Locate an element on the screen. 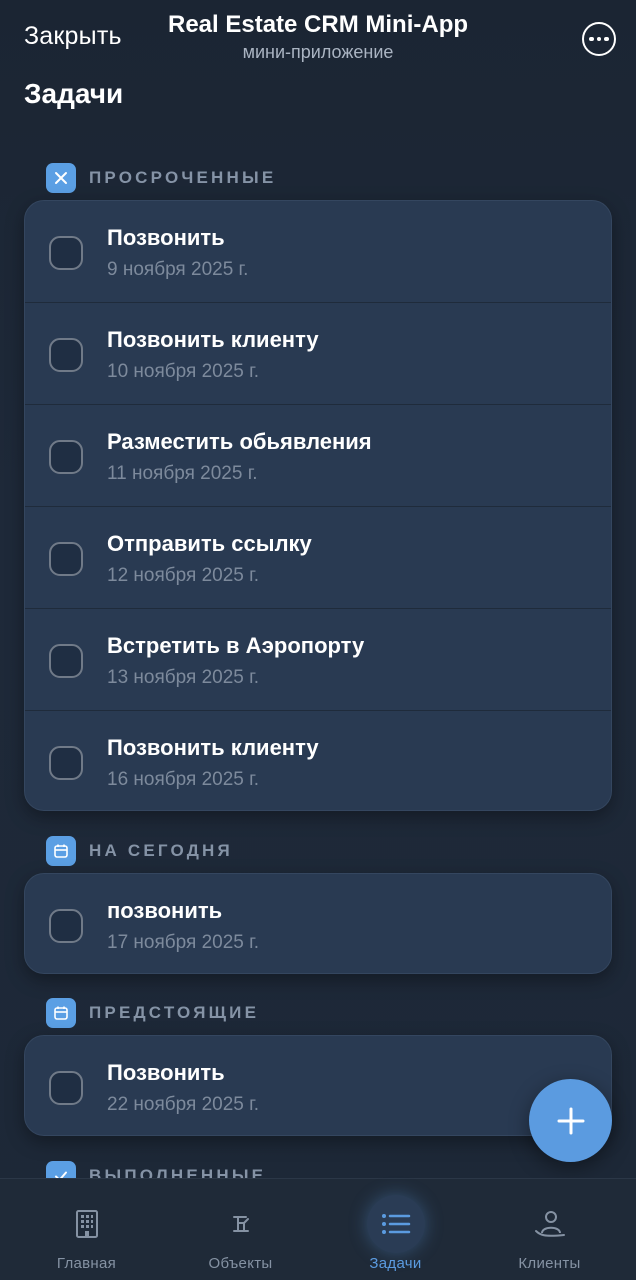  section-label: НА СЕГОДНЯ is located at coordinates (161, 850).